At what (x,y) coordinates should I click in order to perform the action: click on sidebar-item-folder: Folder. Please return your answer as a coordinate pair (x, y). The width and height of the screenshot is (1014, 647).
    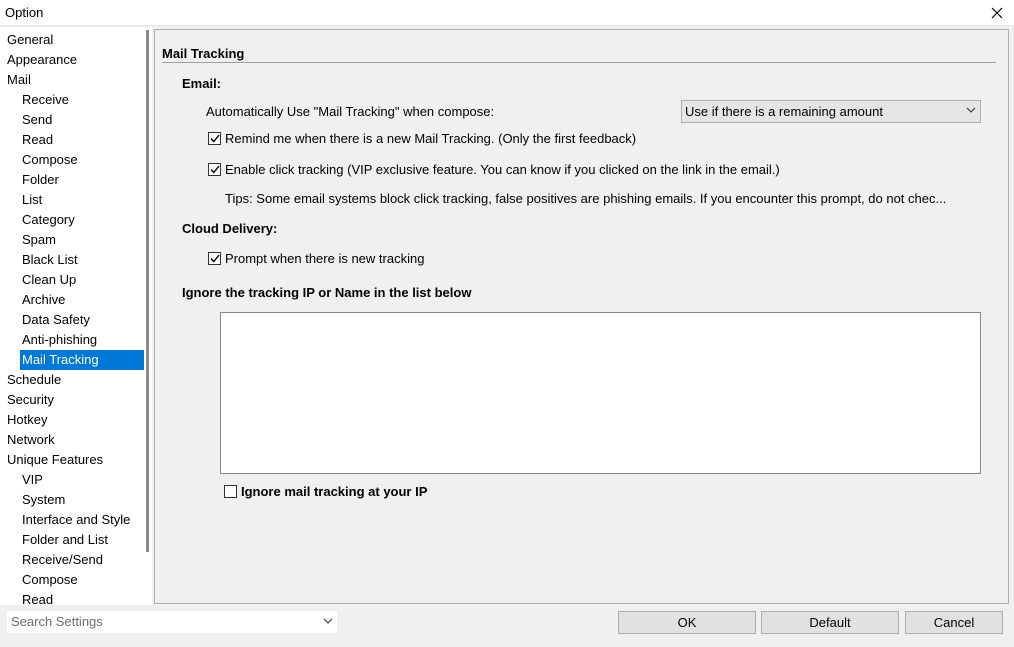
    Looking at the image, I should click on (72, 180).